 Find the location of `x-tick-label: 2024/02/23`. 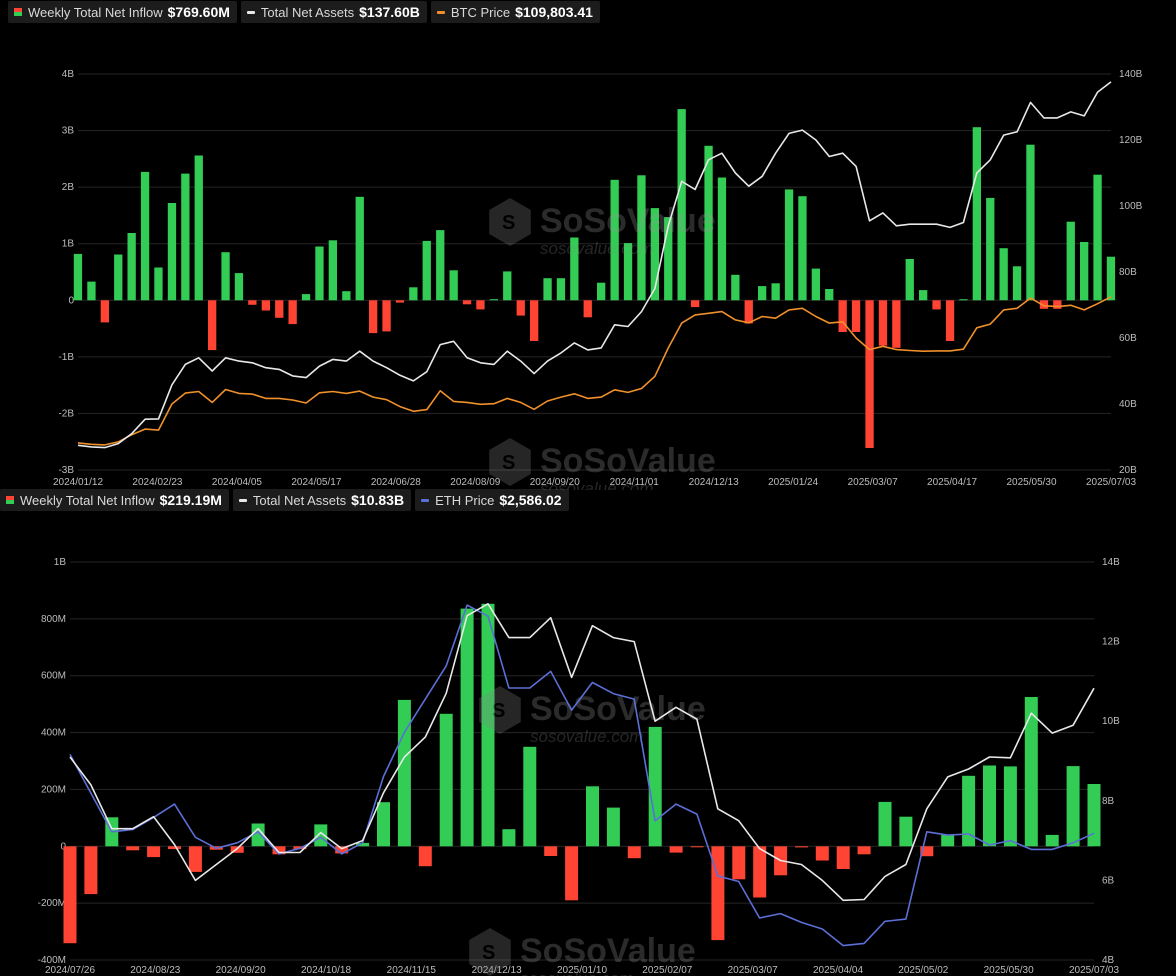

x-tick-label: 2024/02/23 is located at coordinates (157, 482).